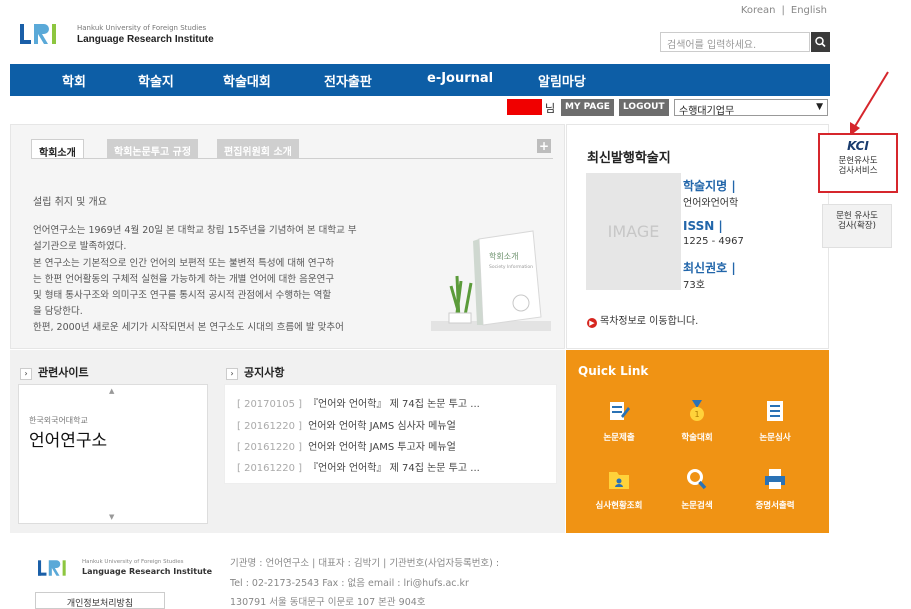 The height and width of the screenshot is (609, 911). What do you see at coordinates (58, 311) in the screenshot?
I see `intro-line: 을 담당한다.` at bounding box center [58, 311].